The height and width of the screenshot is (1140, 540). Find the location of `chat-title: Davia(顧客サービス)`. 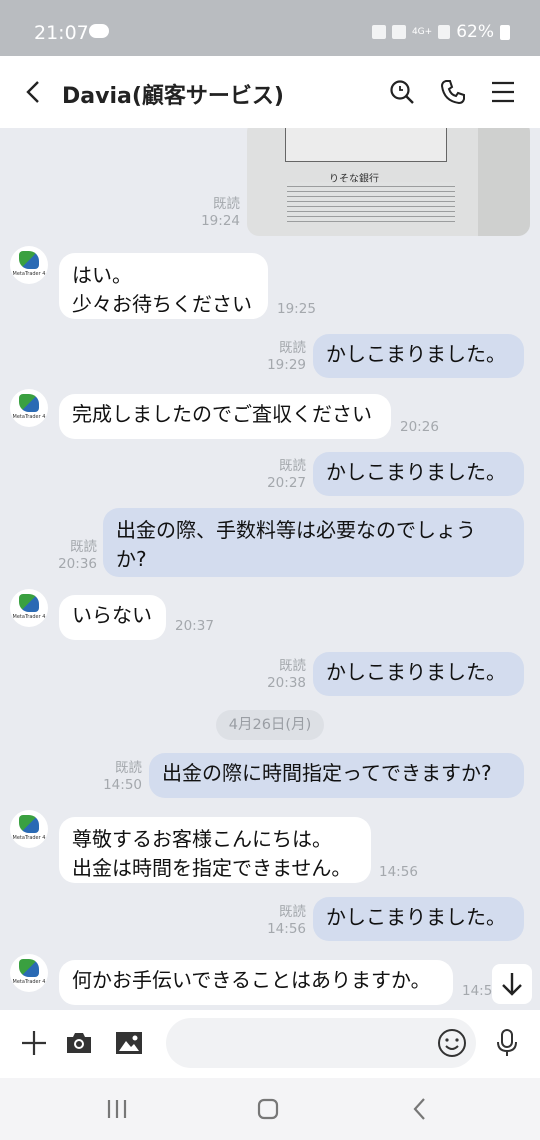

chat-title: Davia(顧客サービス) is located at coordinates (173, 96).